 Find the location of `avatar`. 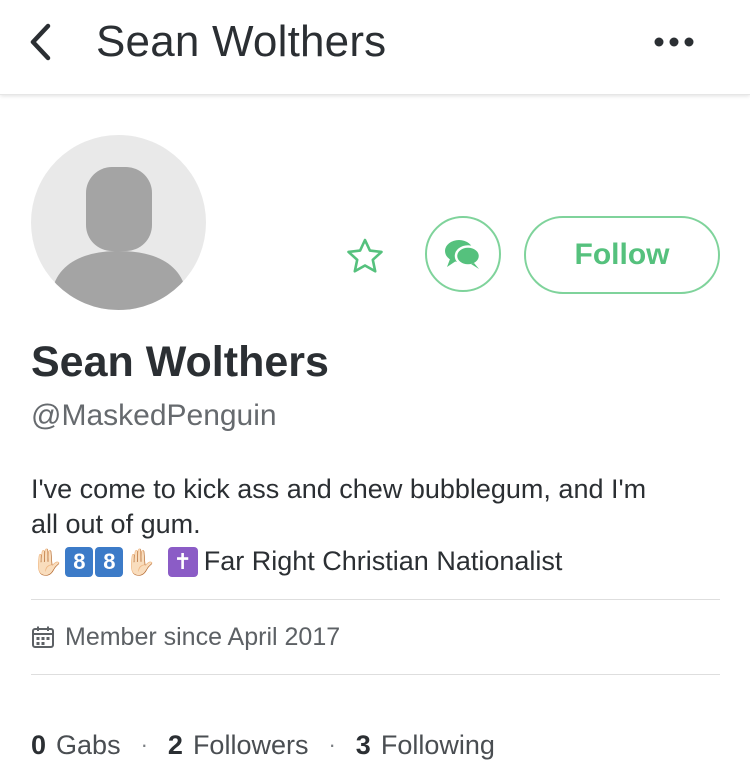

avatar is located at coordinates (118, 222).